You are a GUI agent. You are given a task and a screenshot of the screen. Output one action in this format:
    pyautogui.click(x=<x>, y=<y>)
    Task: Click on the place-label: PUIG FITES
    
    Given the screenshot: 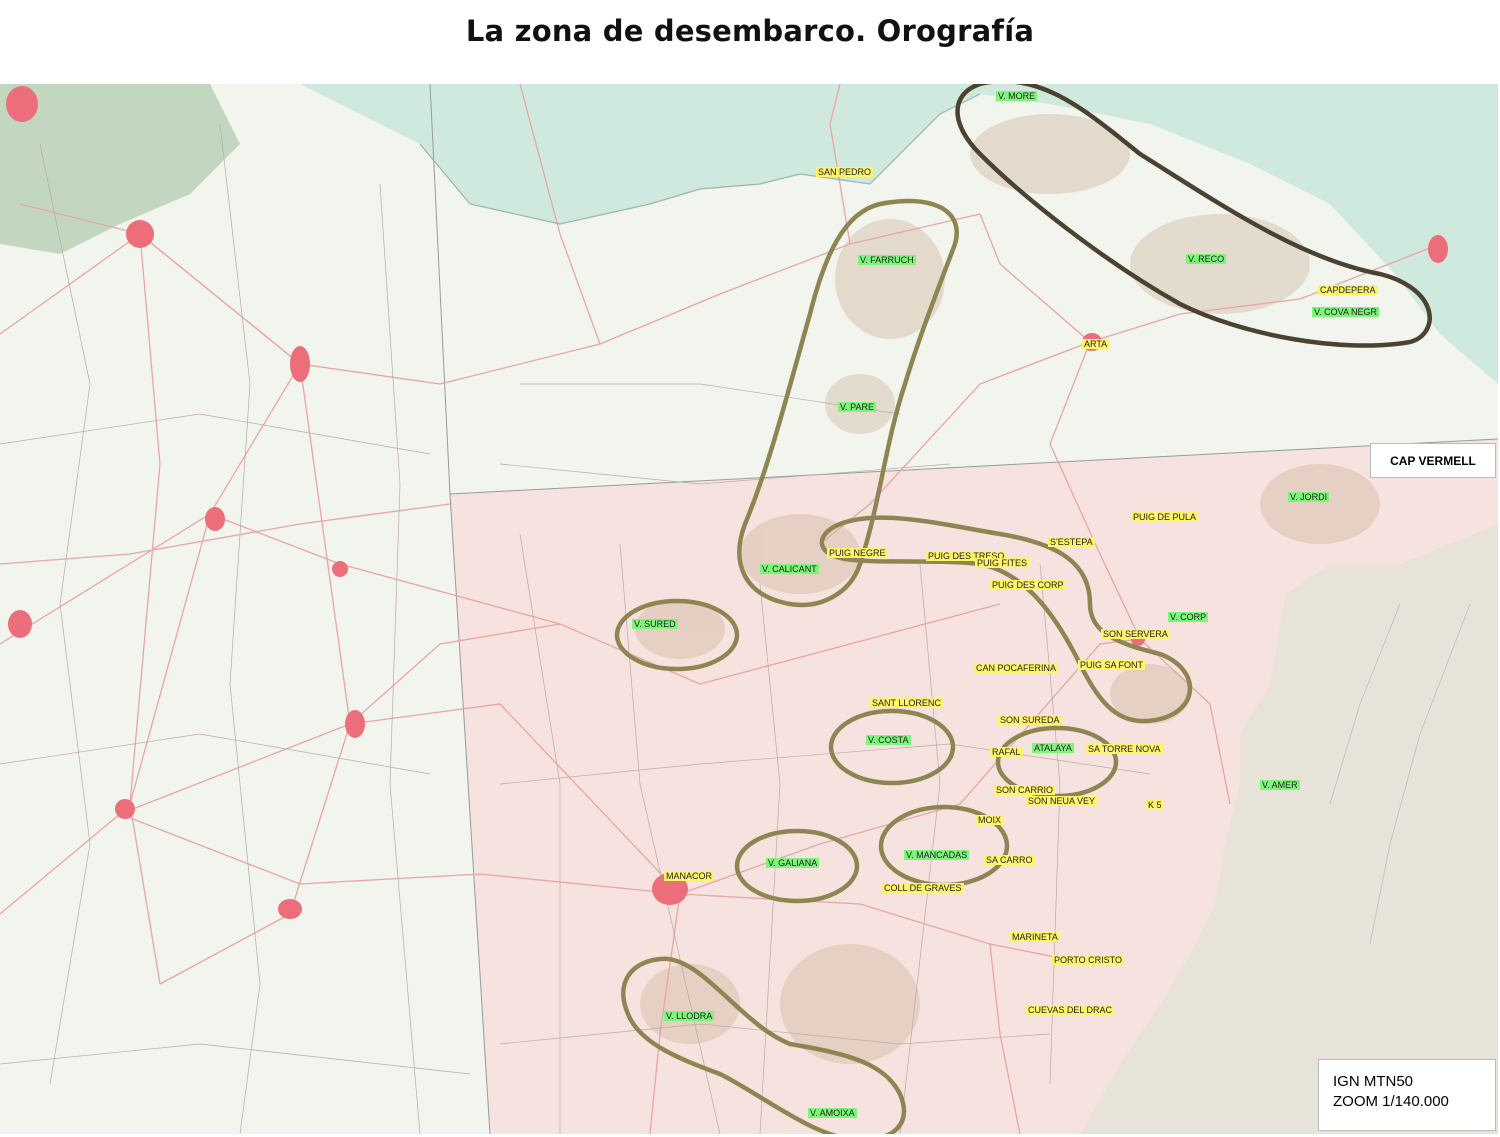 What is the action you would take?
    pyautogui.click(x=1002, y=563)
    